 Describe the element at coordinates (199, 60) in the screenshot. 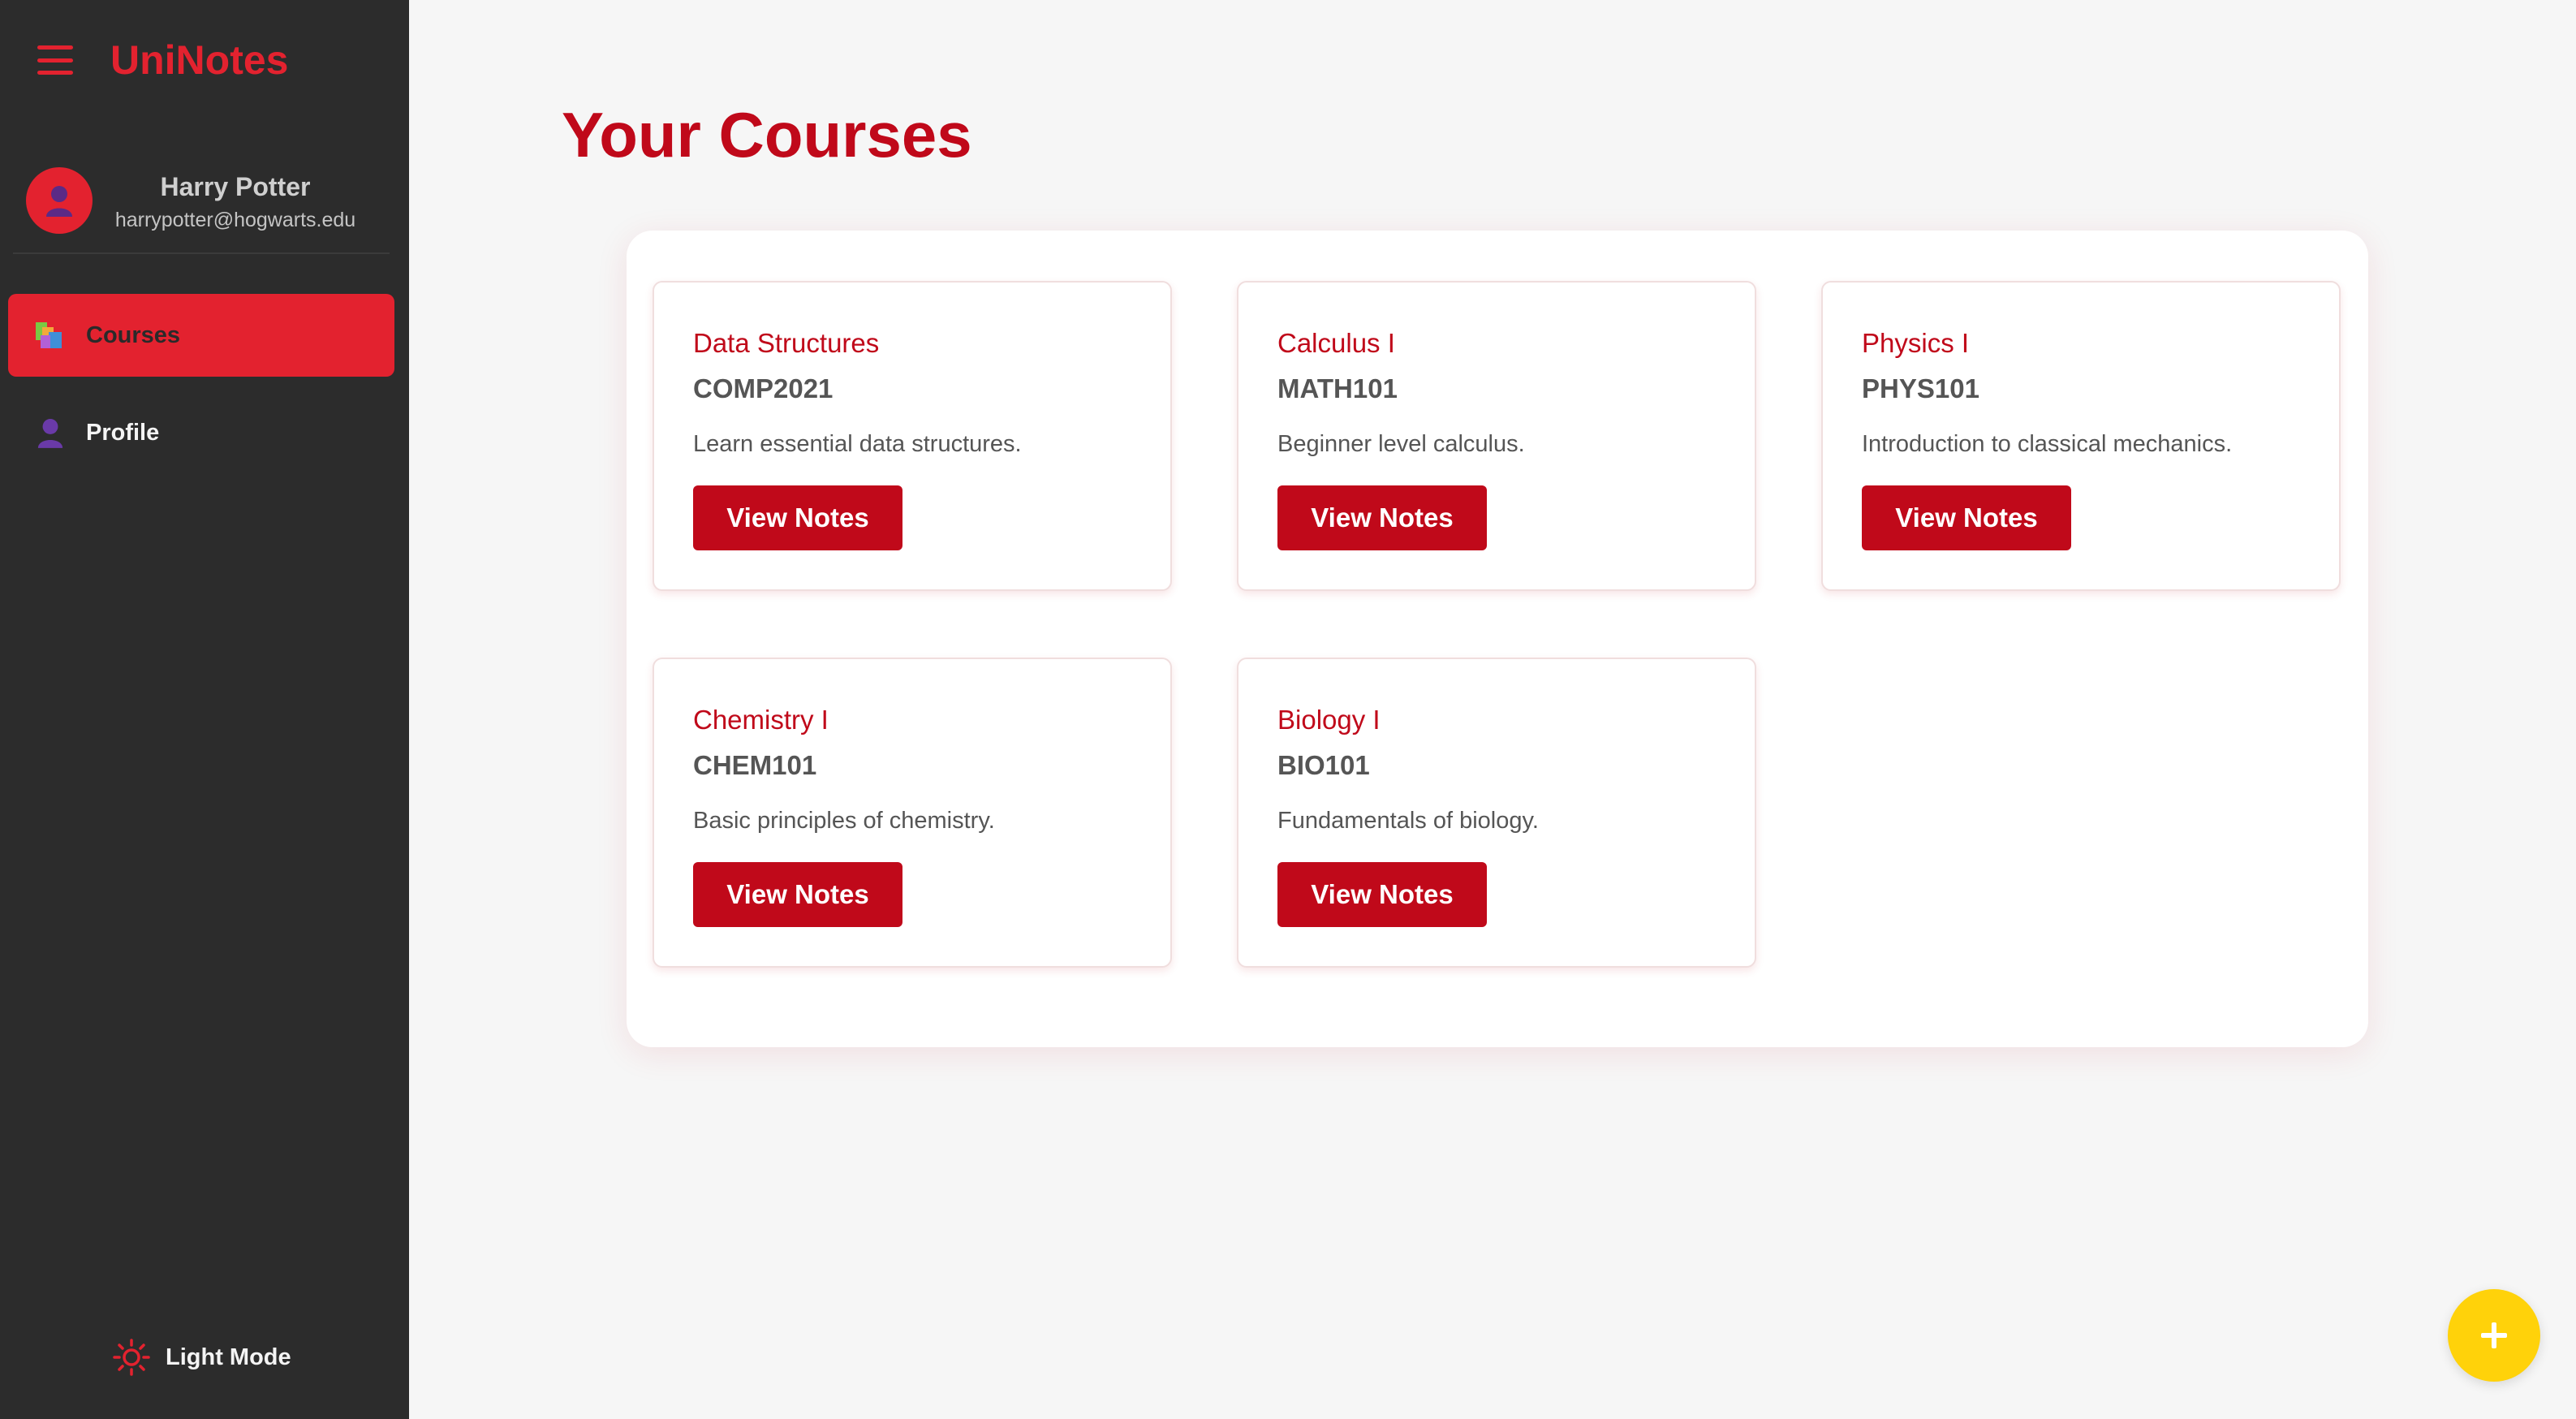

I see `brand-logo: UniNotes` at that location.